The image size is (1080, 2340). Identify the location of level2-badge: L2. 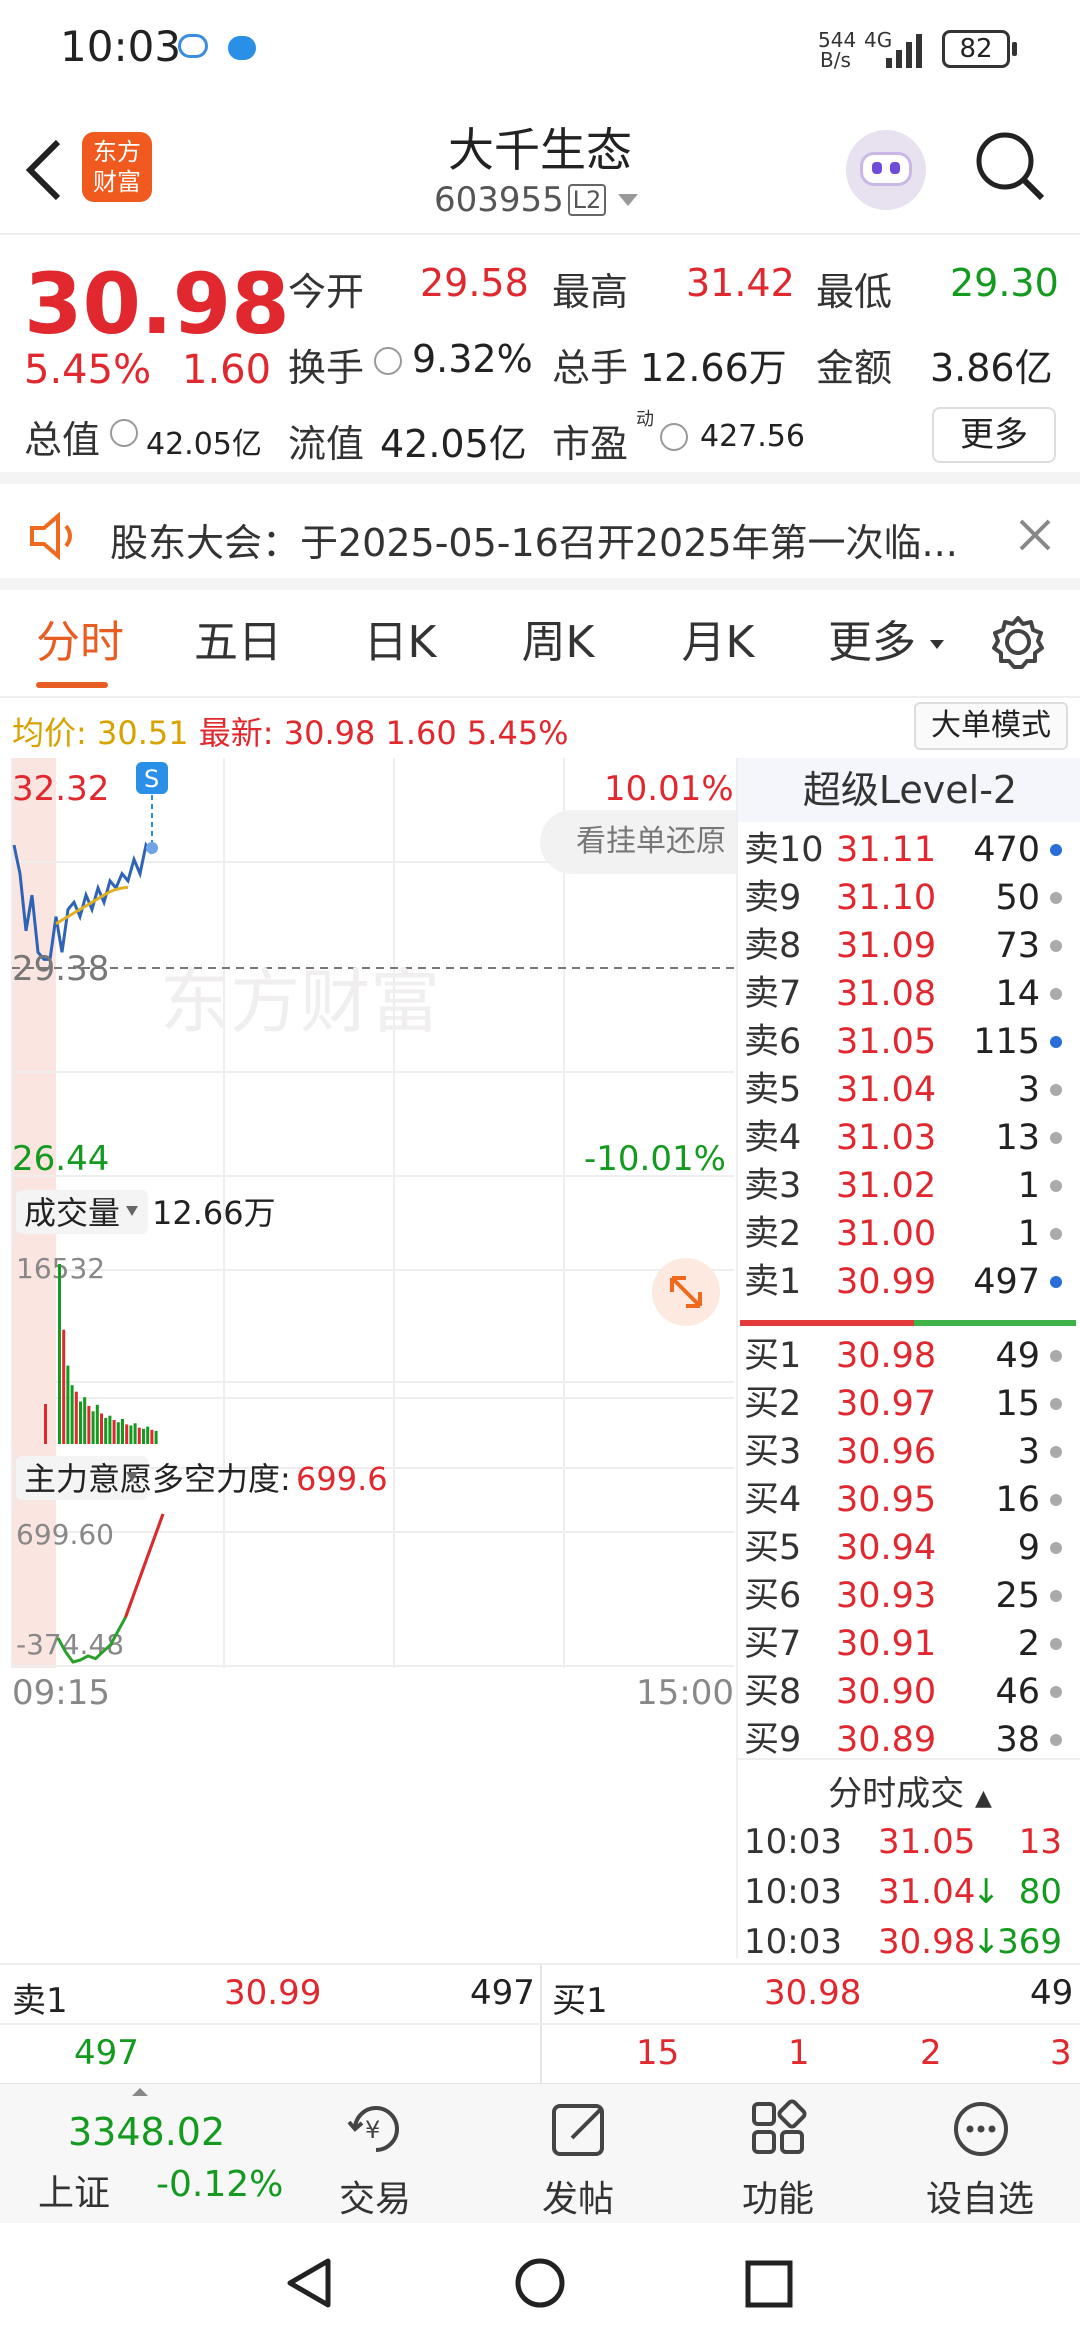
(587, 200).